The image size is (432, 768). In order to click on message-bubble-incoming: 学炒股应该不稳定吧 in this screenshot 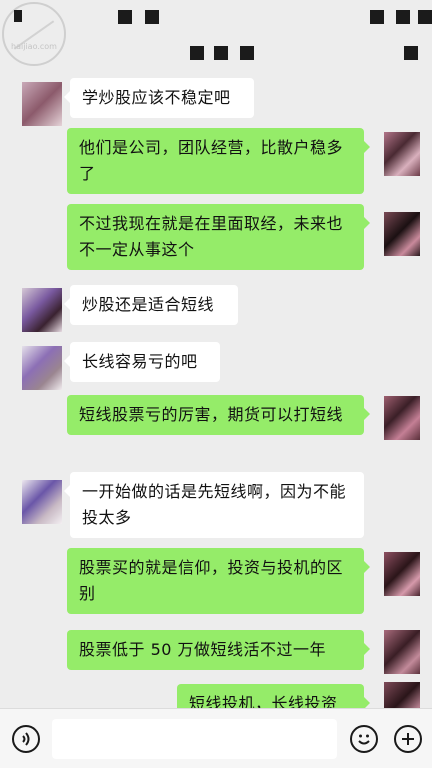, I will do `click(159, 98)`.